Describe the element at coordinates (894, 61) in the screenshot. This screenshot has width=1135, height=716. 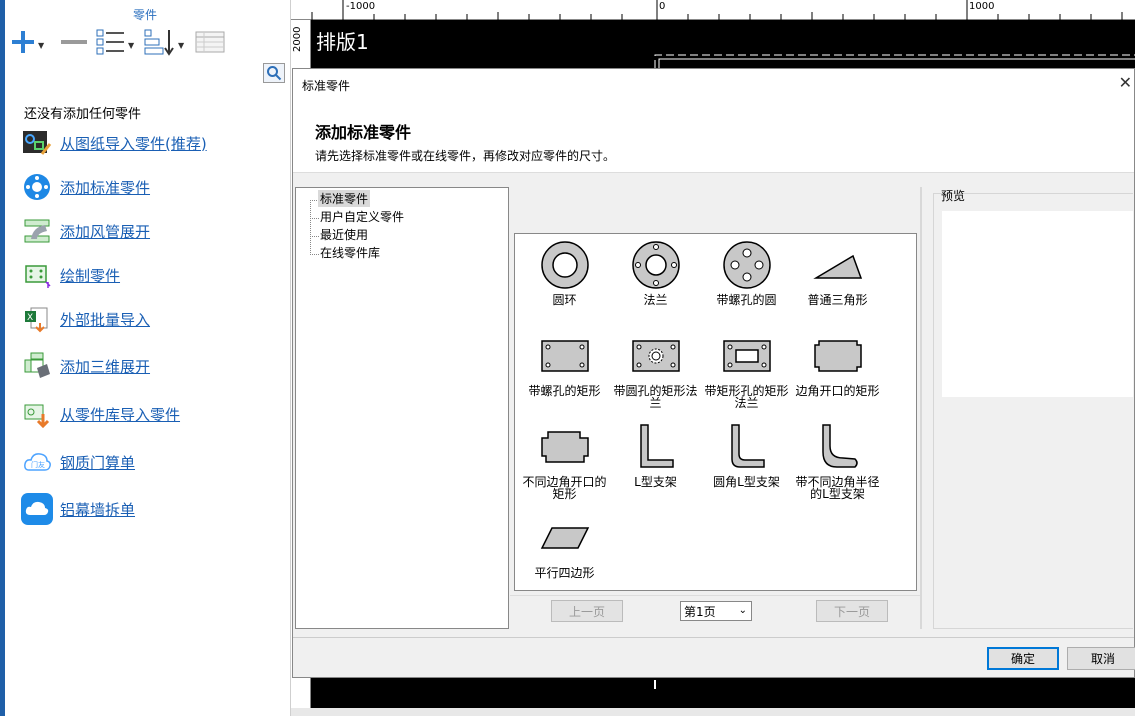
I see `sheet-boundary` at that location.